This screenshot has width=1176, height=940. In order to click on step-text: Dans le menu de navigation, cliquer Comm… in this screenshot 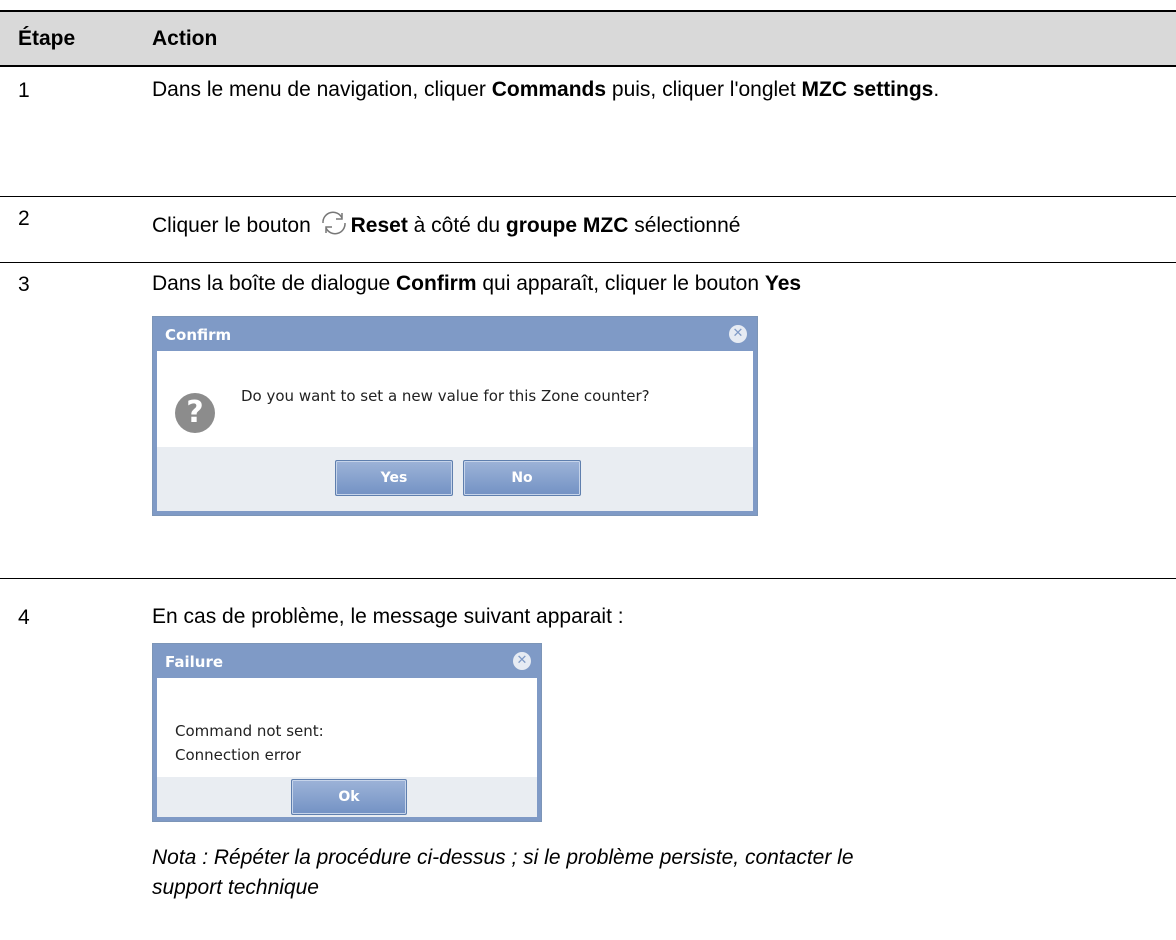, I will do `click(546, 89)`.